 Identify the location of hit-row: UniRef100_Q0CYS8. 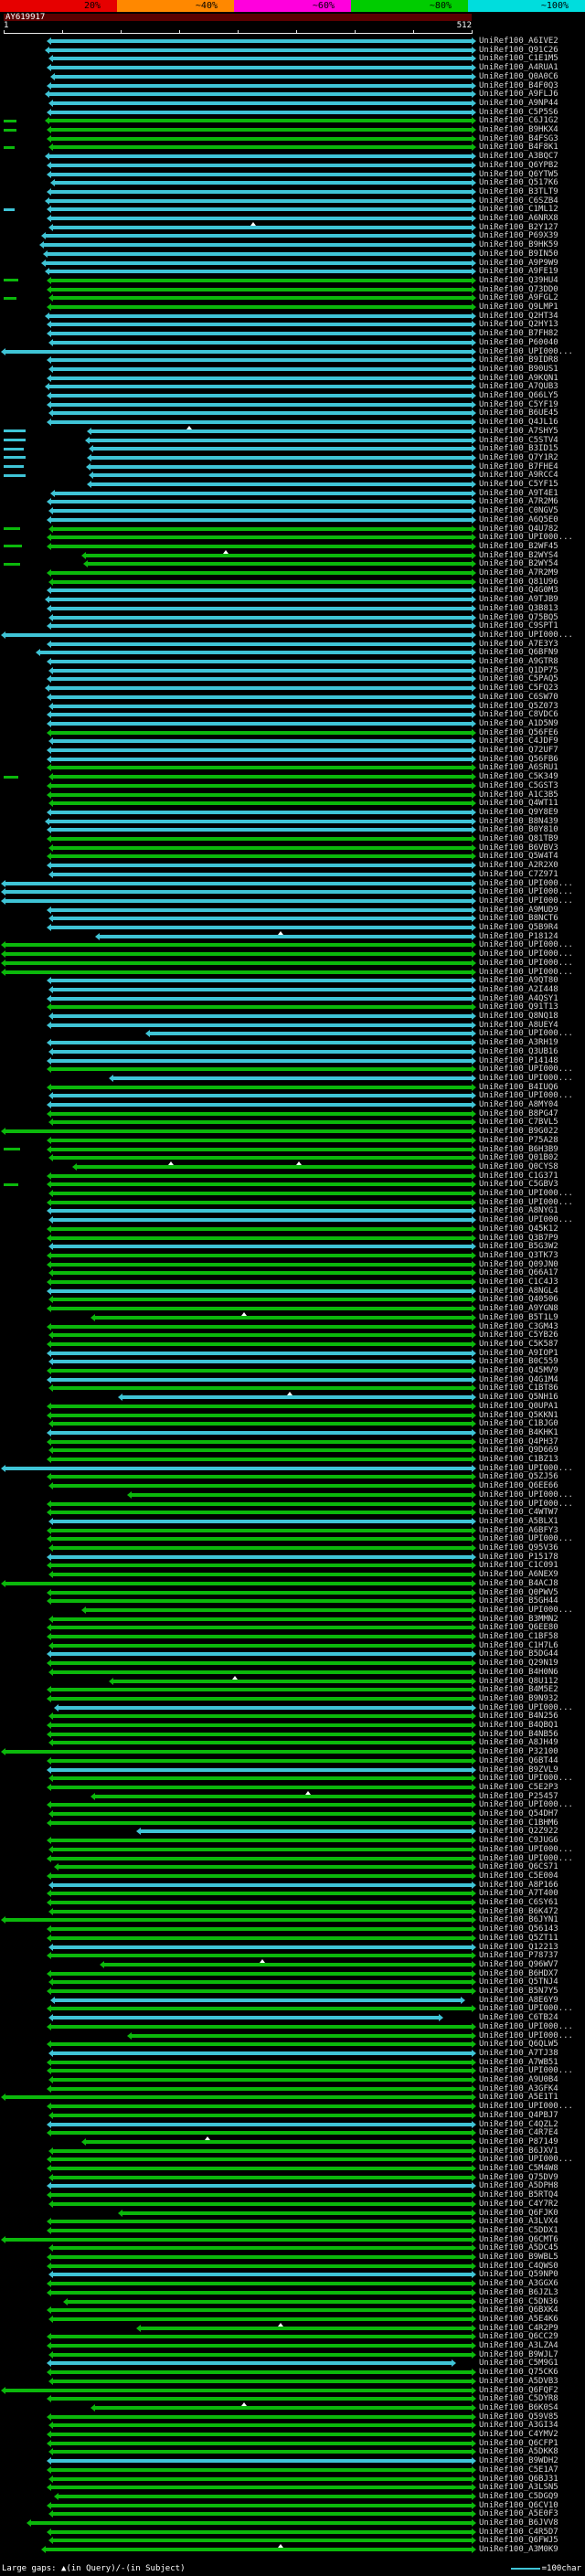
(293, 1166).